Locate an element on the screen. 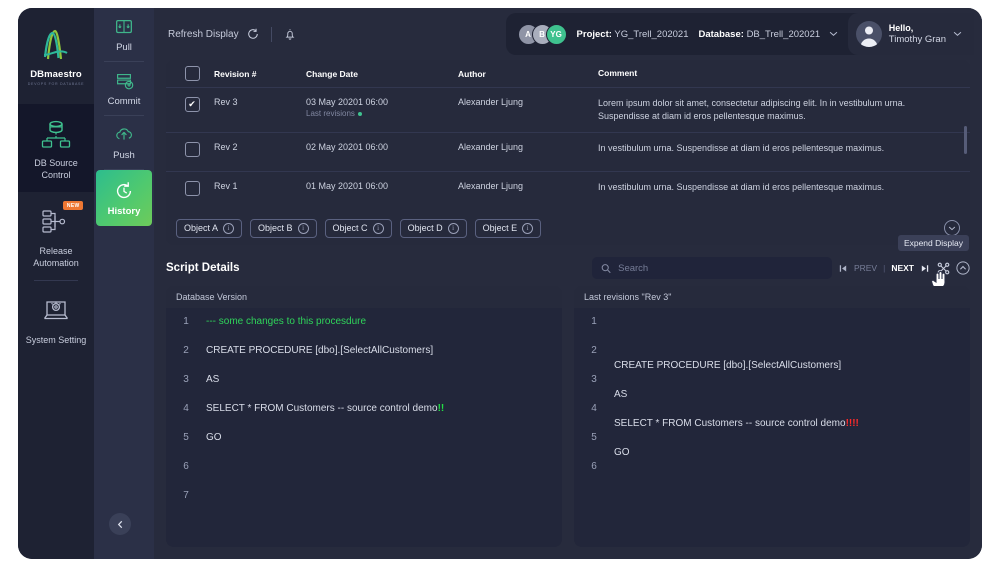 The image size is (1000, 567). chevron-down-circle-icon is located at coordinates (952, 228).